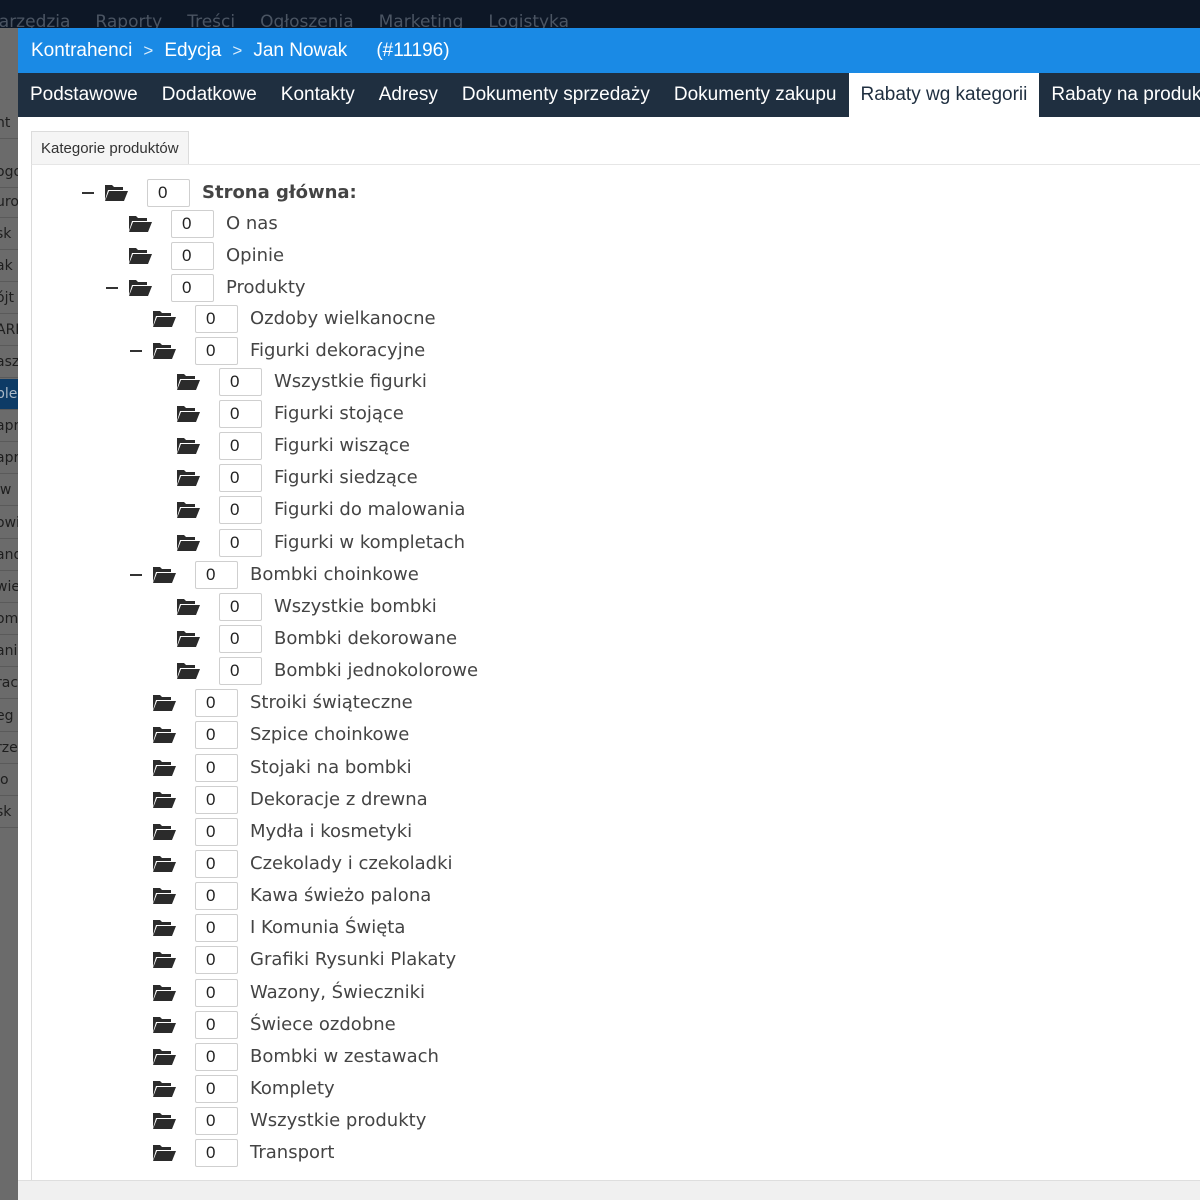 This screenshot has width=1200, height=1200. I want to click on tree-node: 0 Kawa świeżo palona, so click(352, 896).